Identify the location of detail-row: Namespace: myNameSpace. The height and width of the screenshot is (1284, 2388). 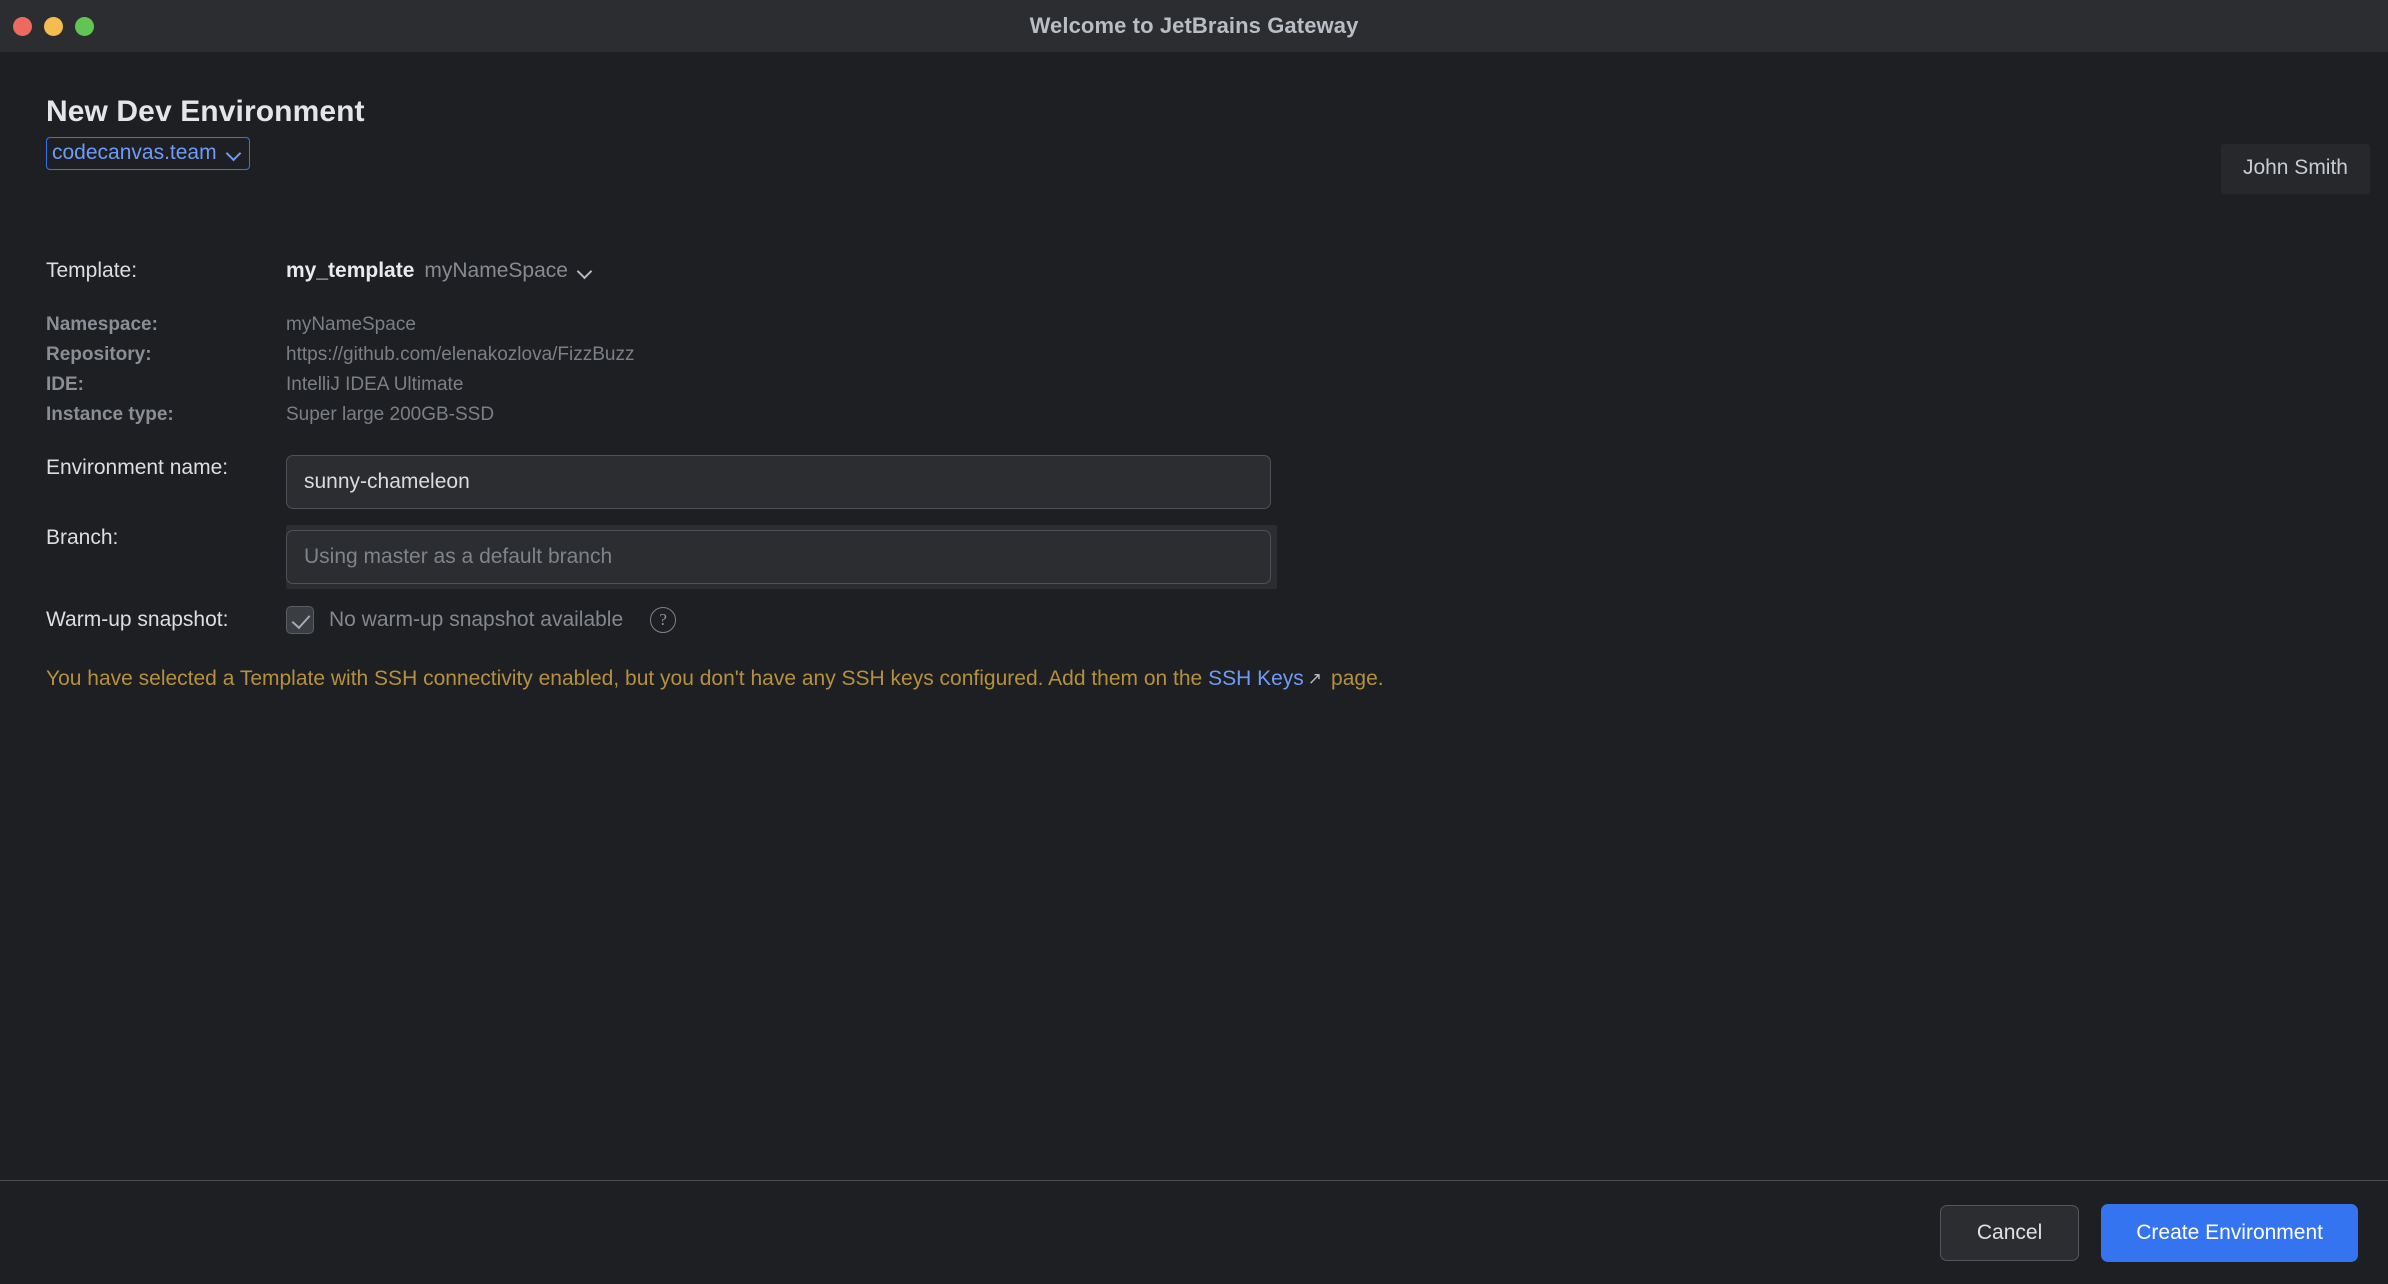
(1217, 325).